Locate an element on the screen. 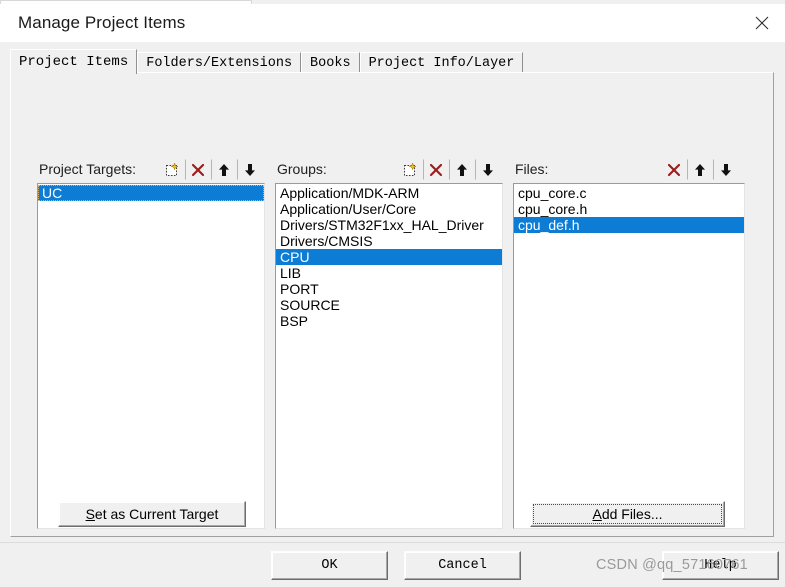 Image resolution: width=785 pixels, height=587 pixels. list-item: cpu_def.h is located at coordinates (629, 225).